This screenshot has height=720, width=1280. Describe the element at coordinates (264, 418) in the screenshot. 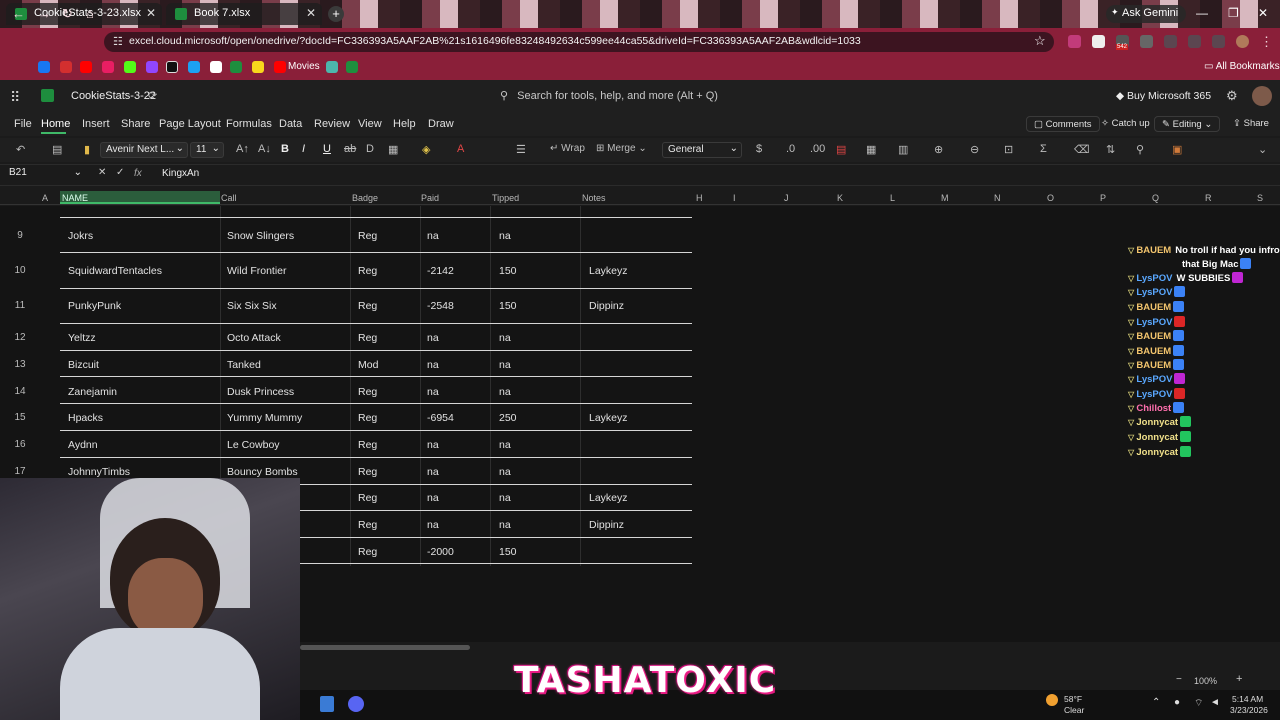

I see `cell-call: Yummy Mummy` at that location.